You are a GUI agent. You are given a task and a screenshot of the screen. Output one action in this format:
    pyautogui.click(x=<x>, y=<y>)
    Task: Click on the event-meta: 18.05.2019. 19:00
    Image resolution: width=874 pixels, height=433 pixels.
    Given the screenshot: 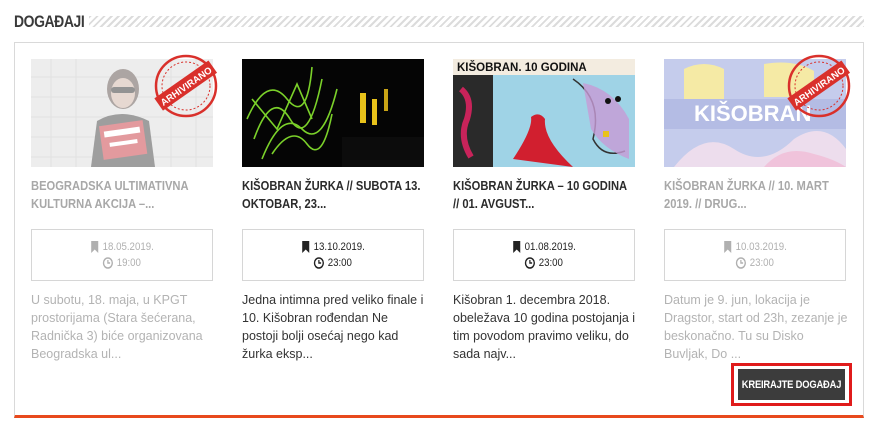 What is the action you would take?
    pyautogui.click(x=122, y=255)
    